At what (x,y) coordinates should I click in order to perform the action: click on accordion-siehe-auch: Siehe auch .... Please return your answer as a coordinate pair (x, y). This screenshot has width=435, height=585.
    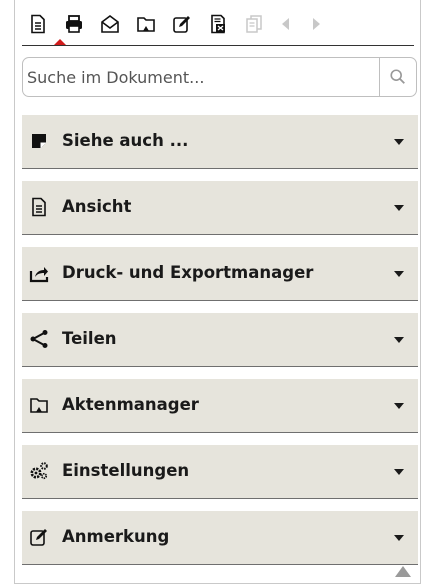
    Looking at the image, I should click on (220, 142).